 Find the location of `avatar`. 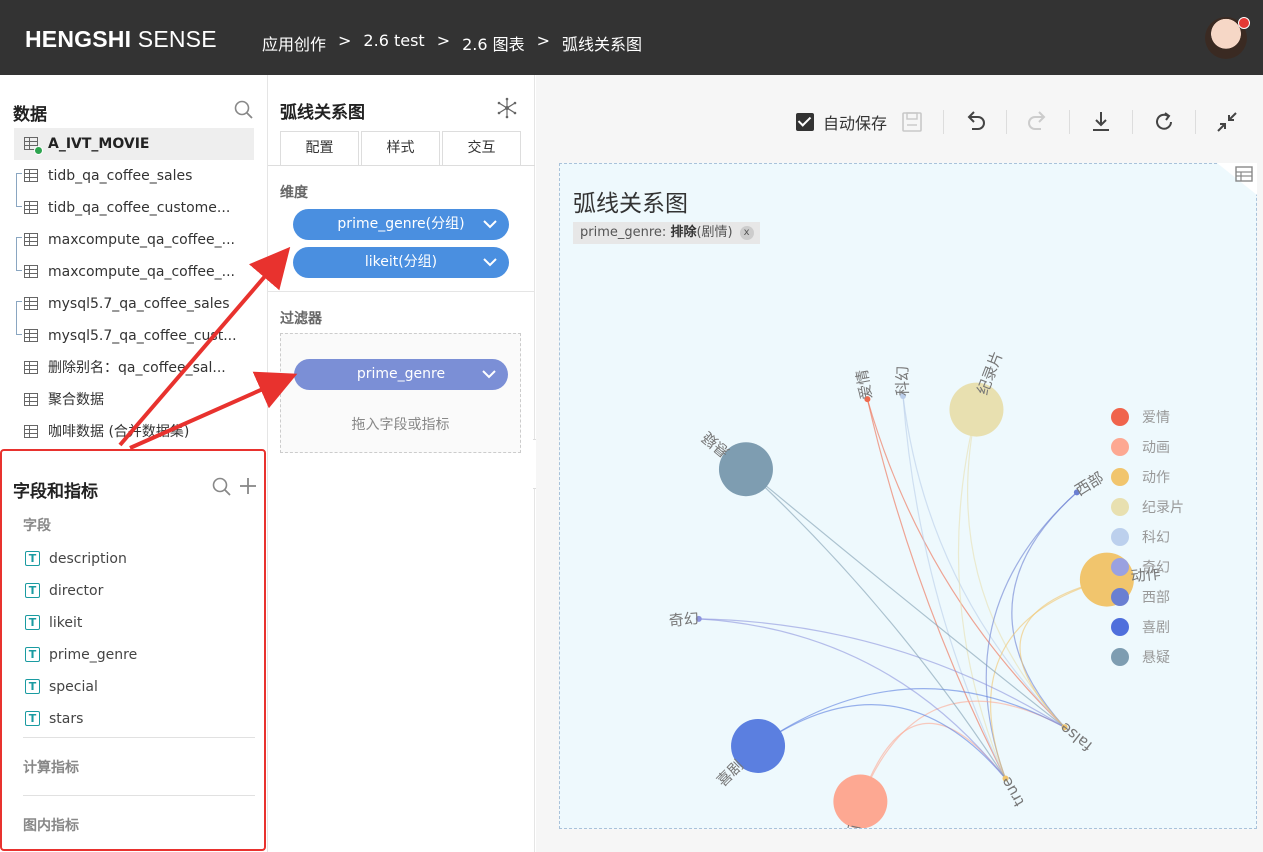

avatar is located at coordinates (1227, 38).